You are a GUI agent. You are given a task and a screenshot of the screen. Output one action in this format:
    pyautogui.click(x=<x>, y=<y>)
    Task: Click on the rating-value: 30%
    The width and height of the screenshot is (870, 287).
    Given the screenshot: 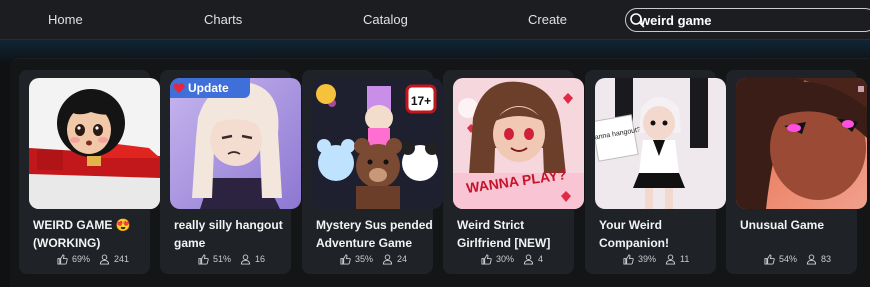 What is the action you would take?
    pyautogui.click(x=505, y=259)
    